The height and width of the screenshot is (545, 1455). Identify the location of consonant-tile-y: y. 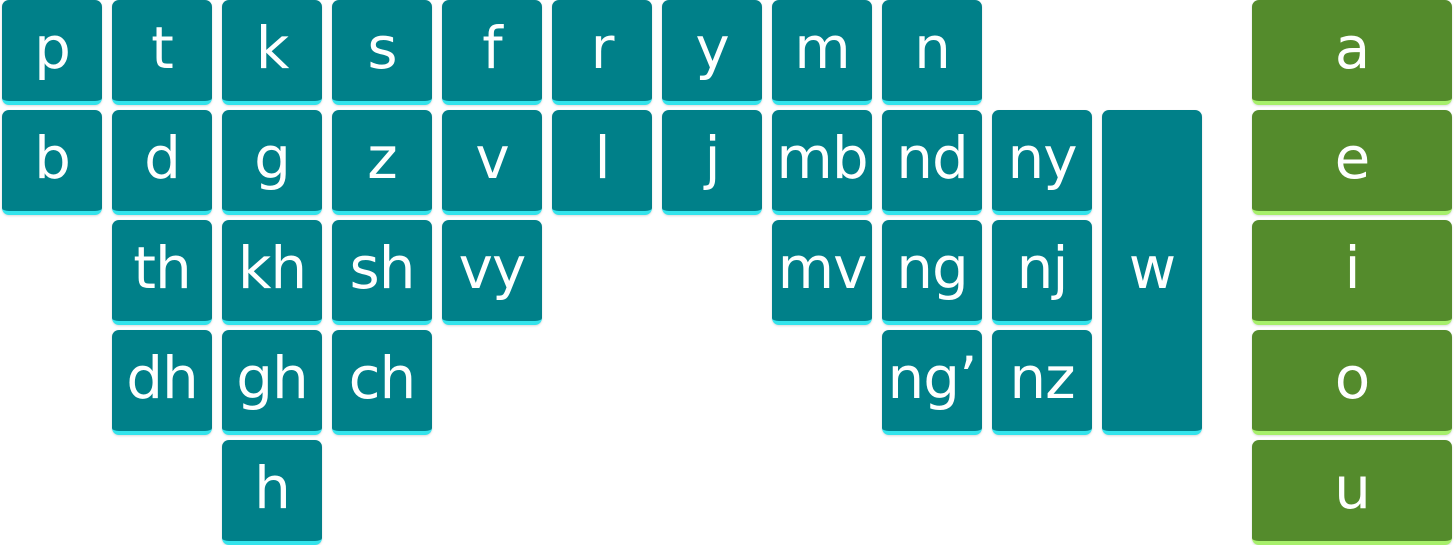
(712, 52).